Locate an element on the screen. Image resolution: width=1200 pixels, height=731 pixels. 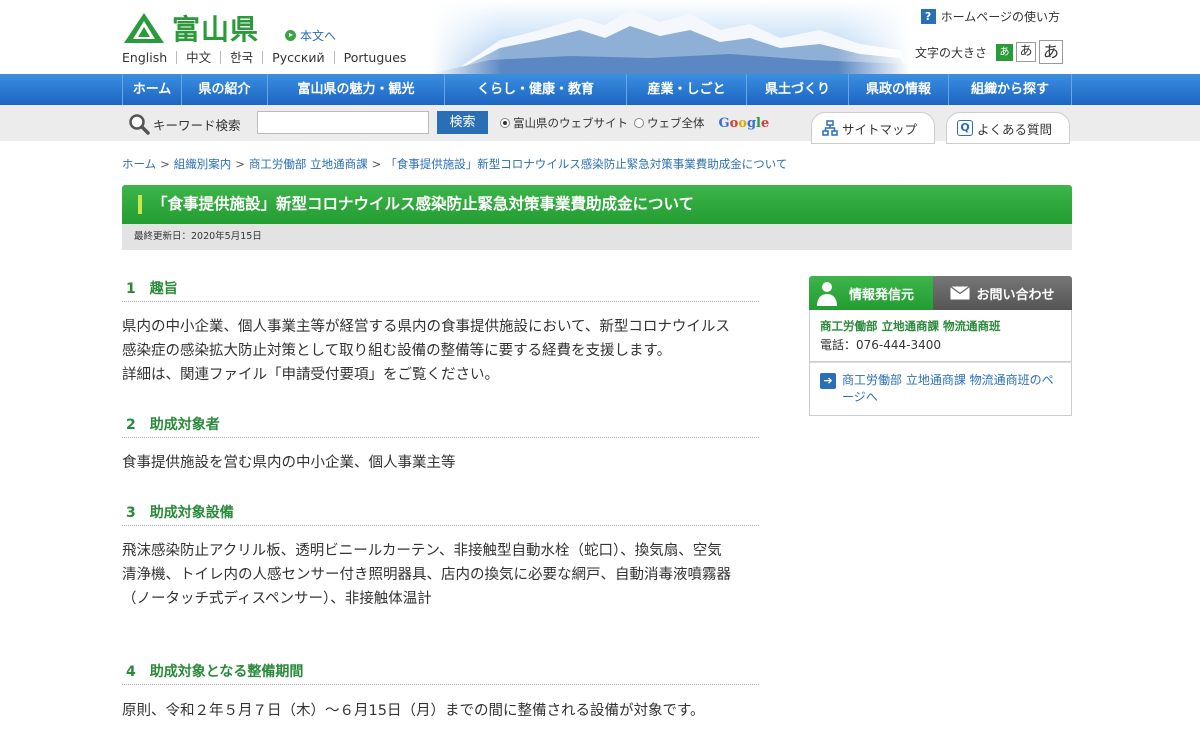
font-size-label: 文字の大きさ is located at coordinates (950, 52).